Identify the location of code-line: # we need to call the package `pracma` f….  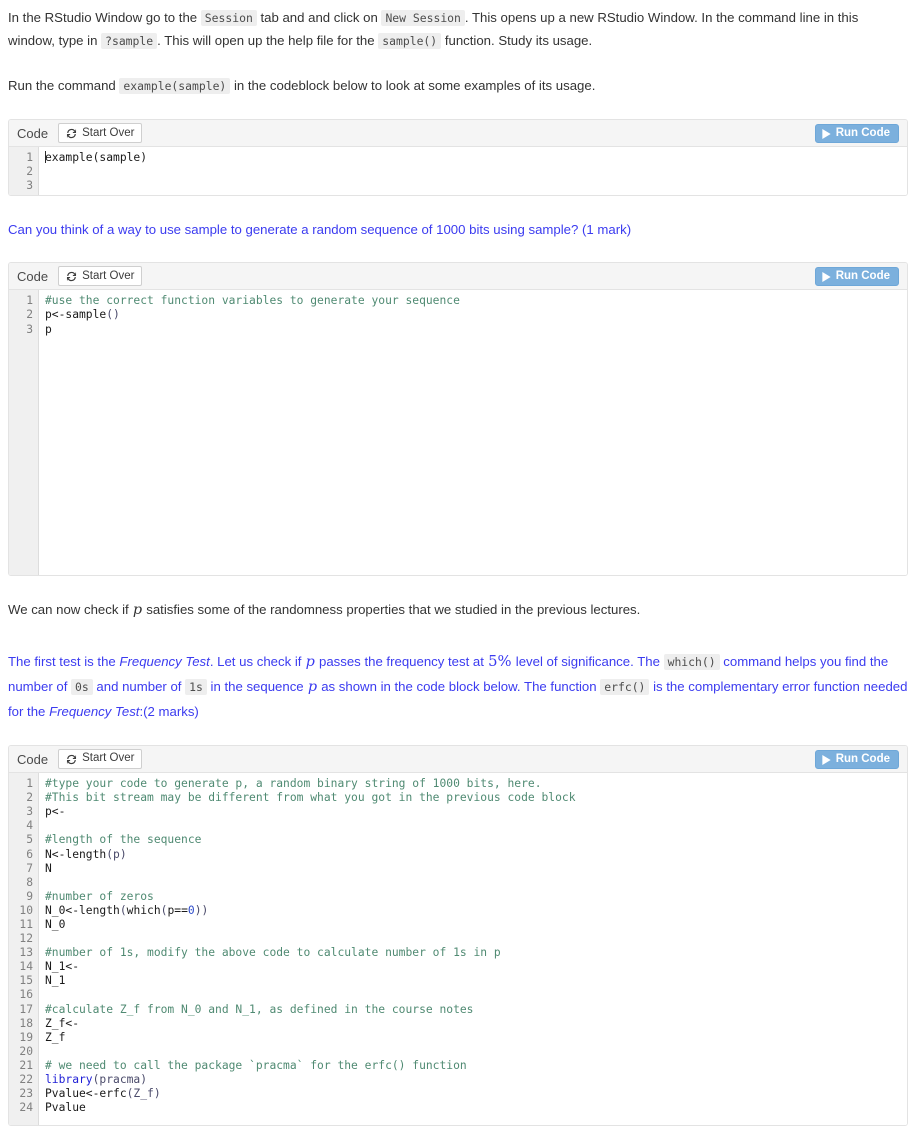
(476, 1066).